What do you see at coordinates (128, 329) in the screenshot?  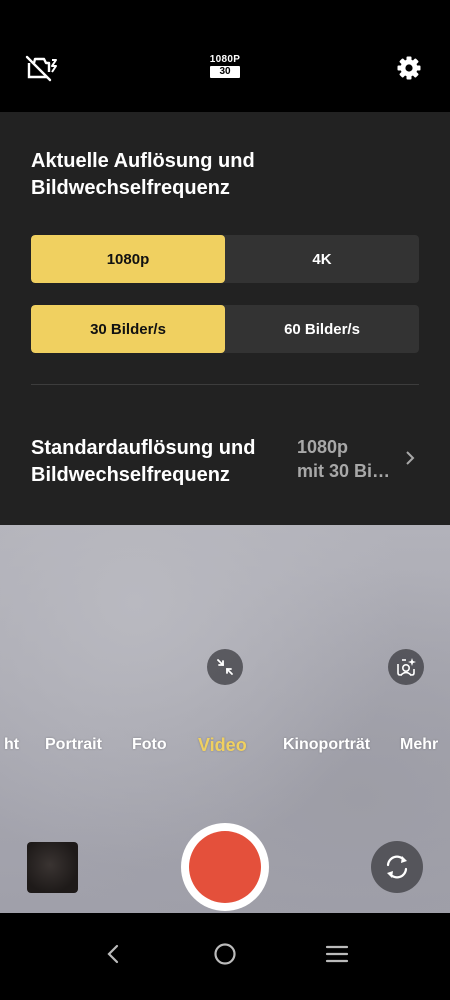 I see `fps-option-30: 30 Bilder/s` at bounding box center [128, 329].